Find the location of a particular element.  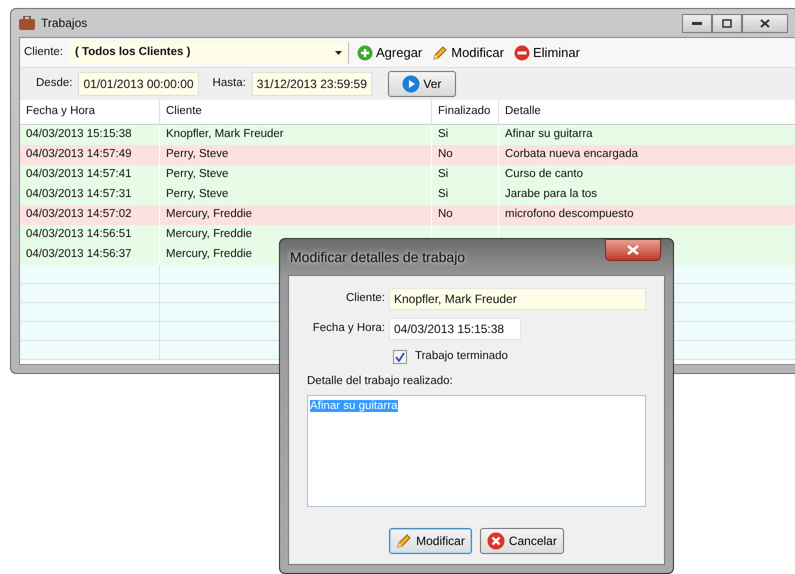

window-title: Trabajos is located at coordinates (64, 23).